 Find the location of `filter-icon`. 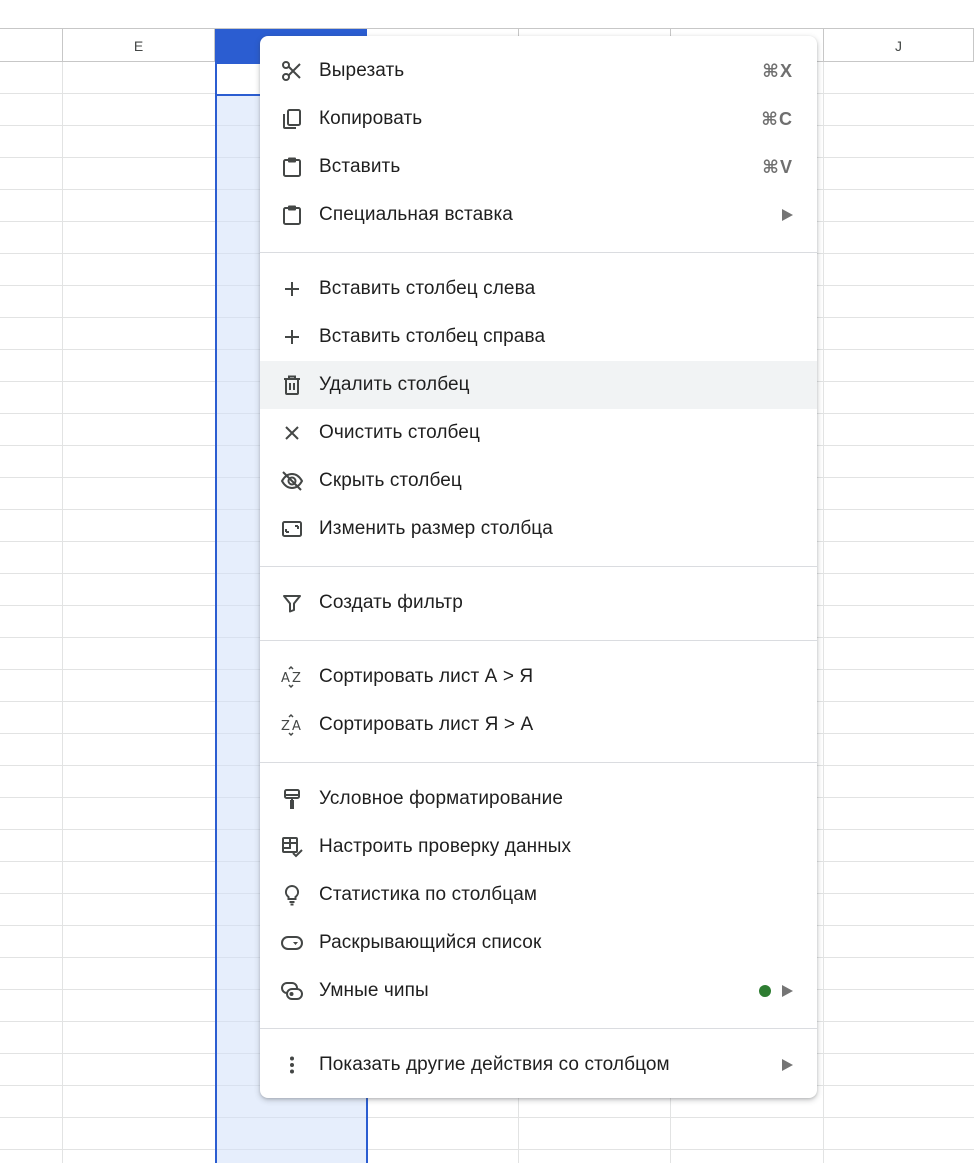

filter-icon is located at coordinates (292, 603).